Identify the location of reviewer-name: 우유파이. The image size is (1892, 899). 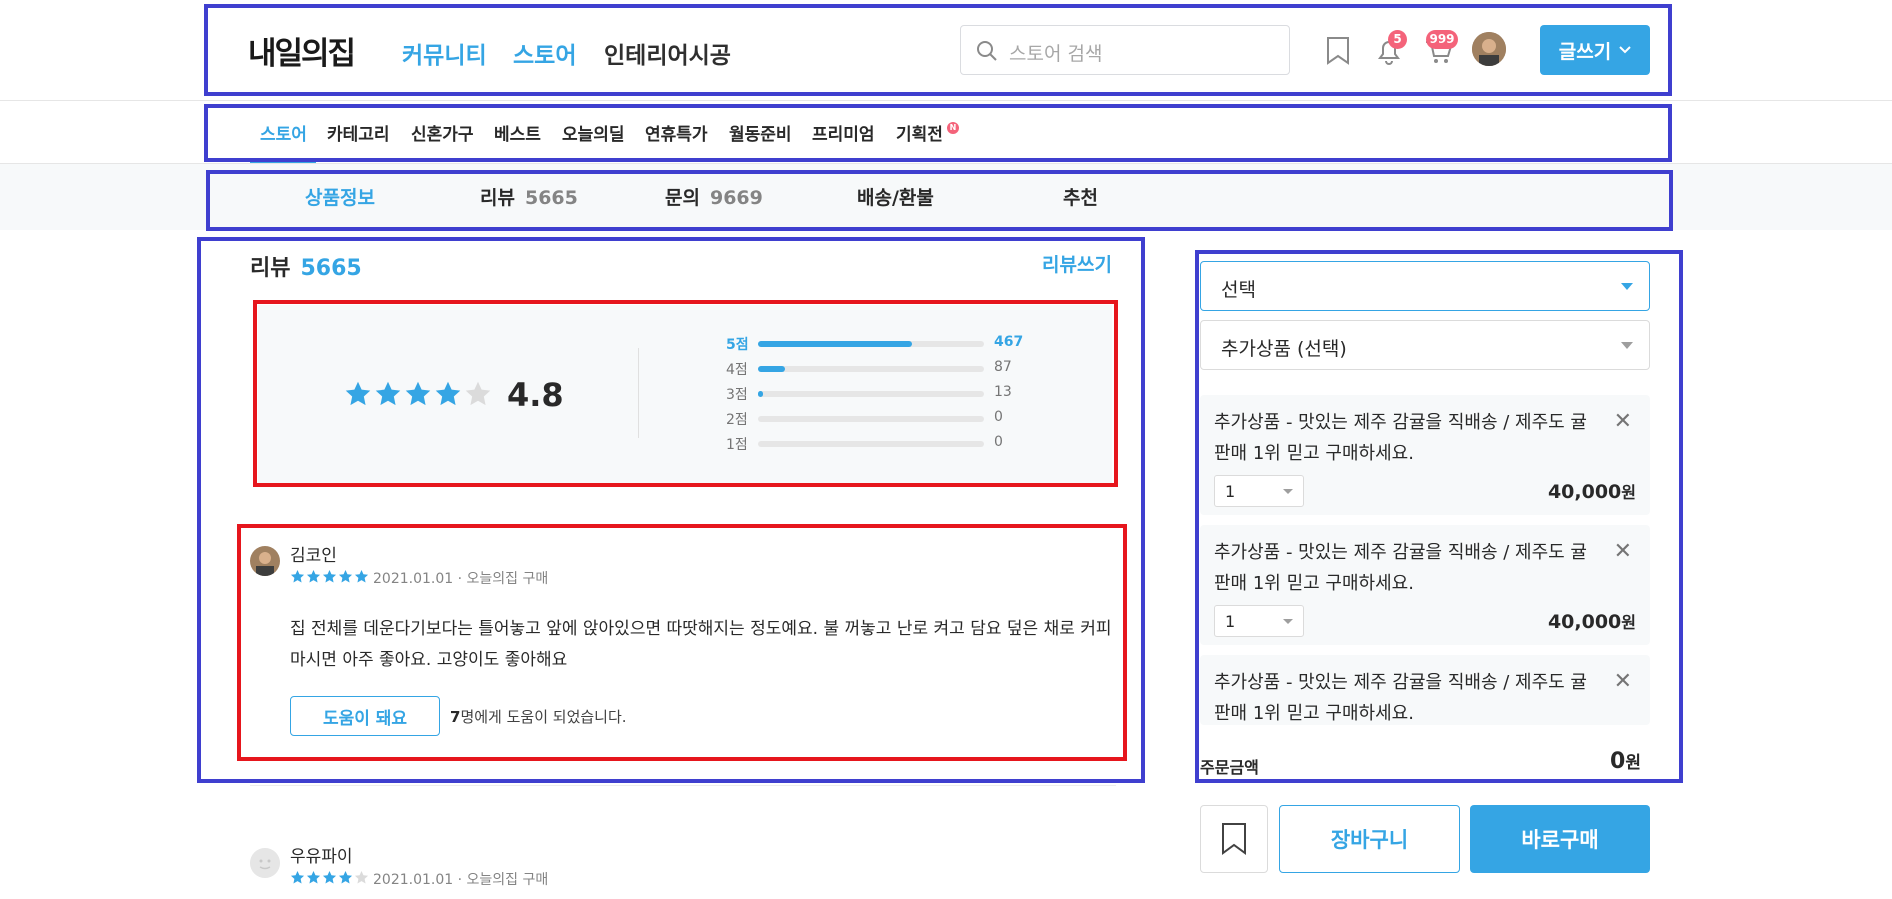
(321, 854).